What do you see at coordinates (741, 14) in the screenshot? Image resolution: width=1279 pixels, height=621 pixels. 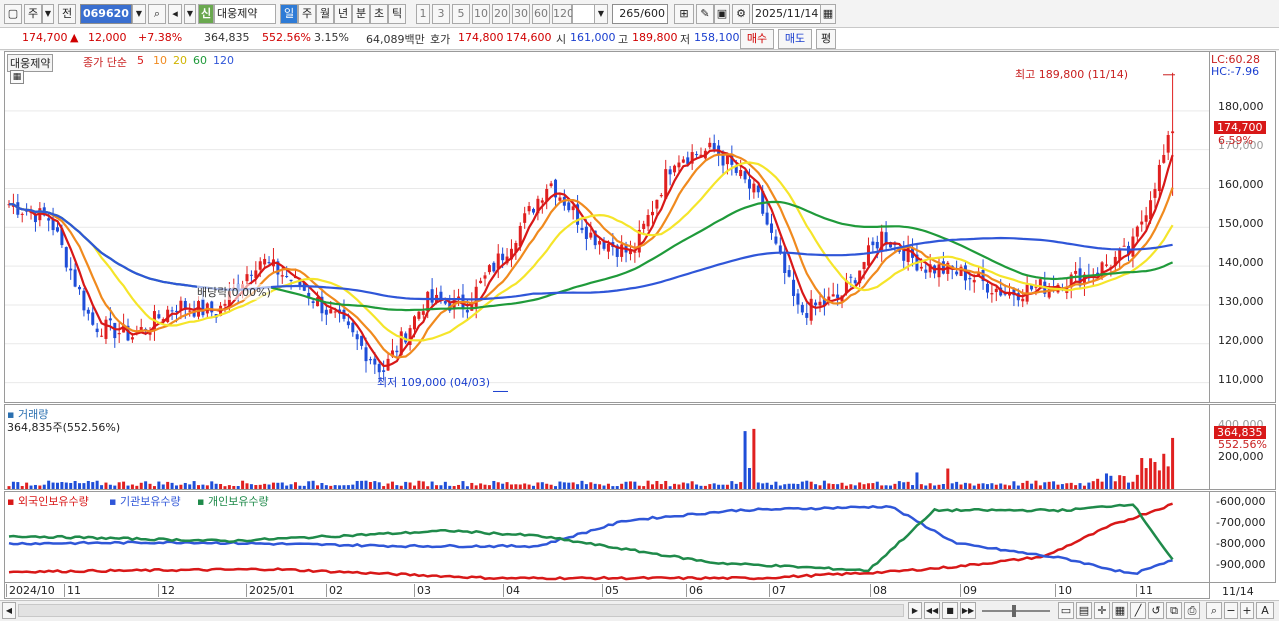 I see `gear-icon: ⚙` at bounding box center [741, 14].